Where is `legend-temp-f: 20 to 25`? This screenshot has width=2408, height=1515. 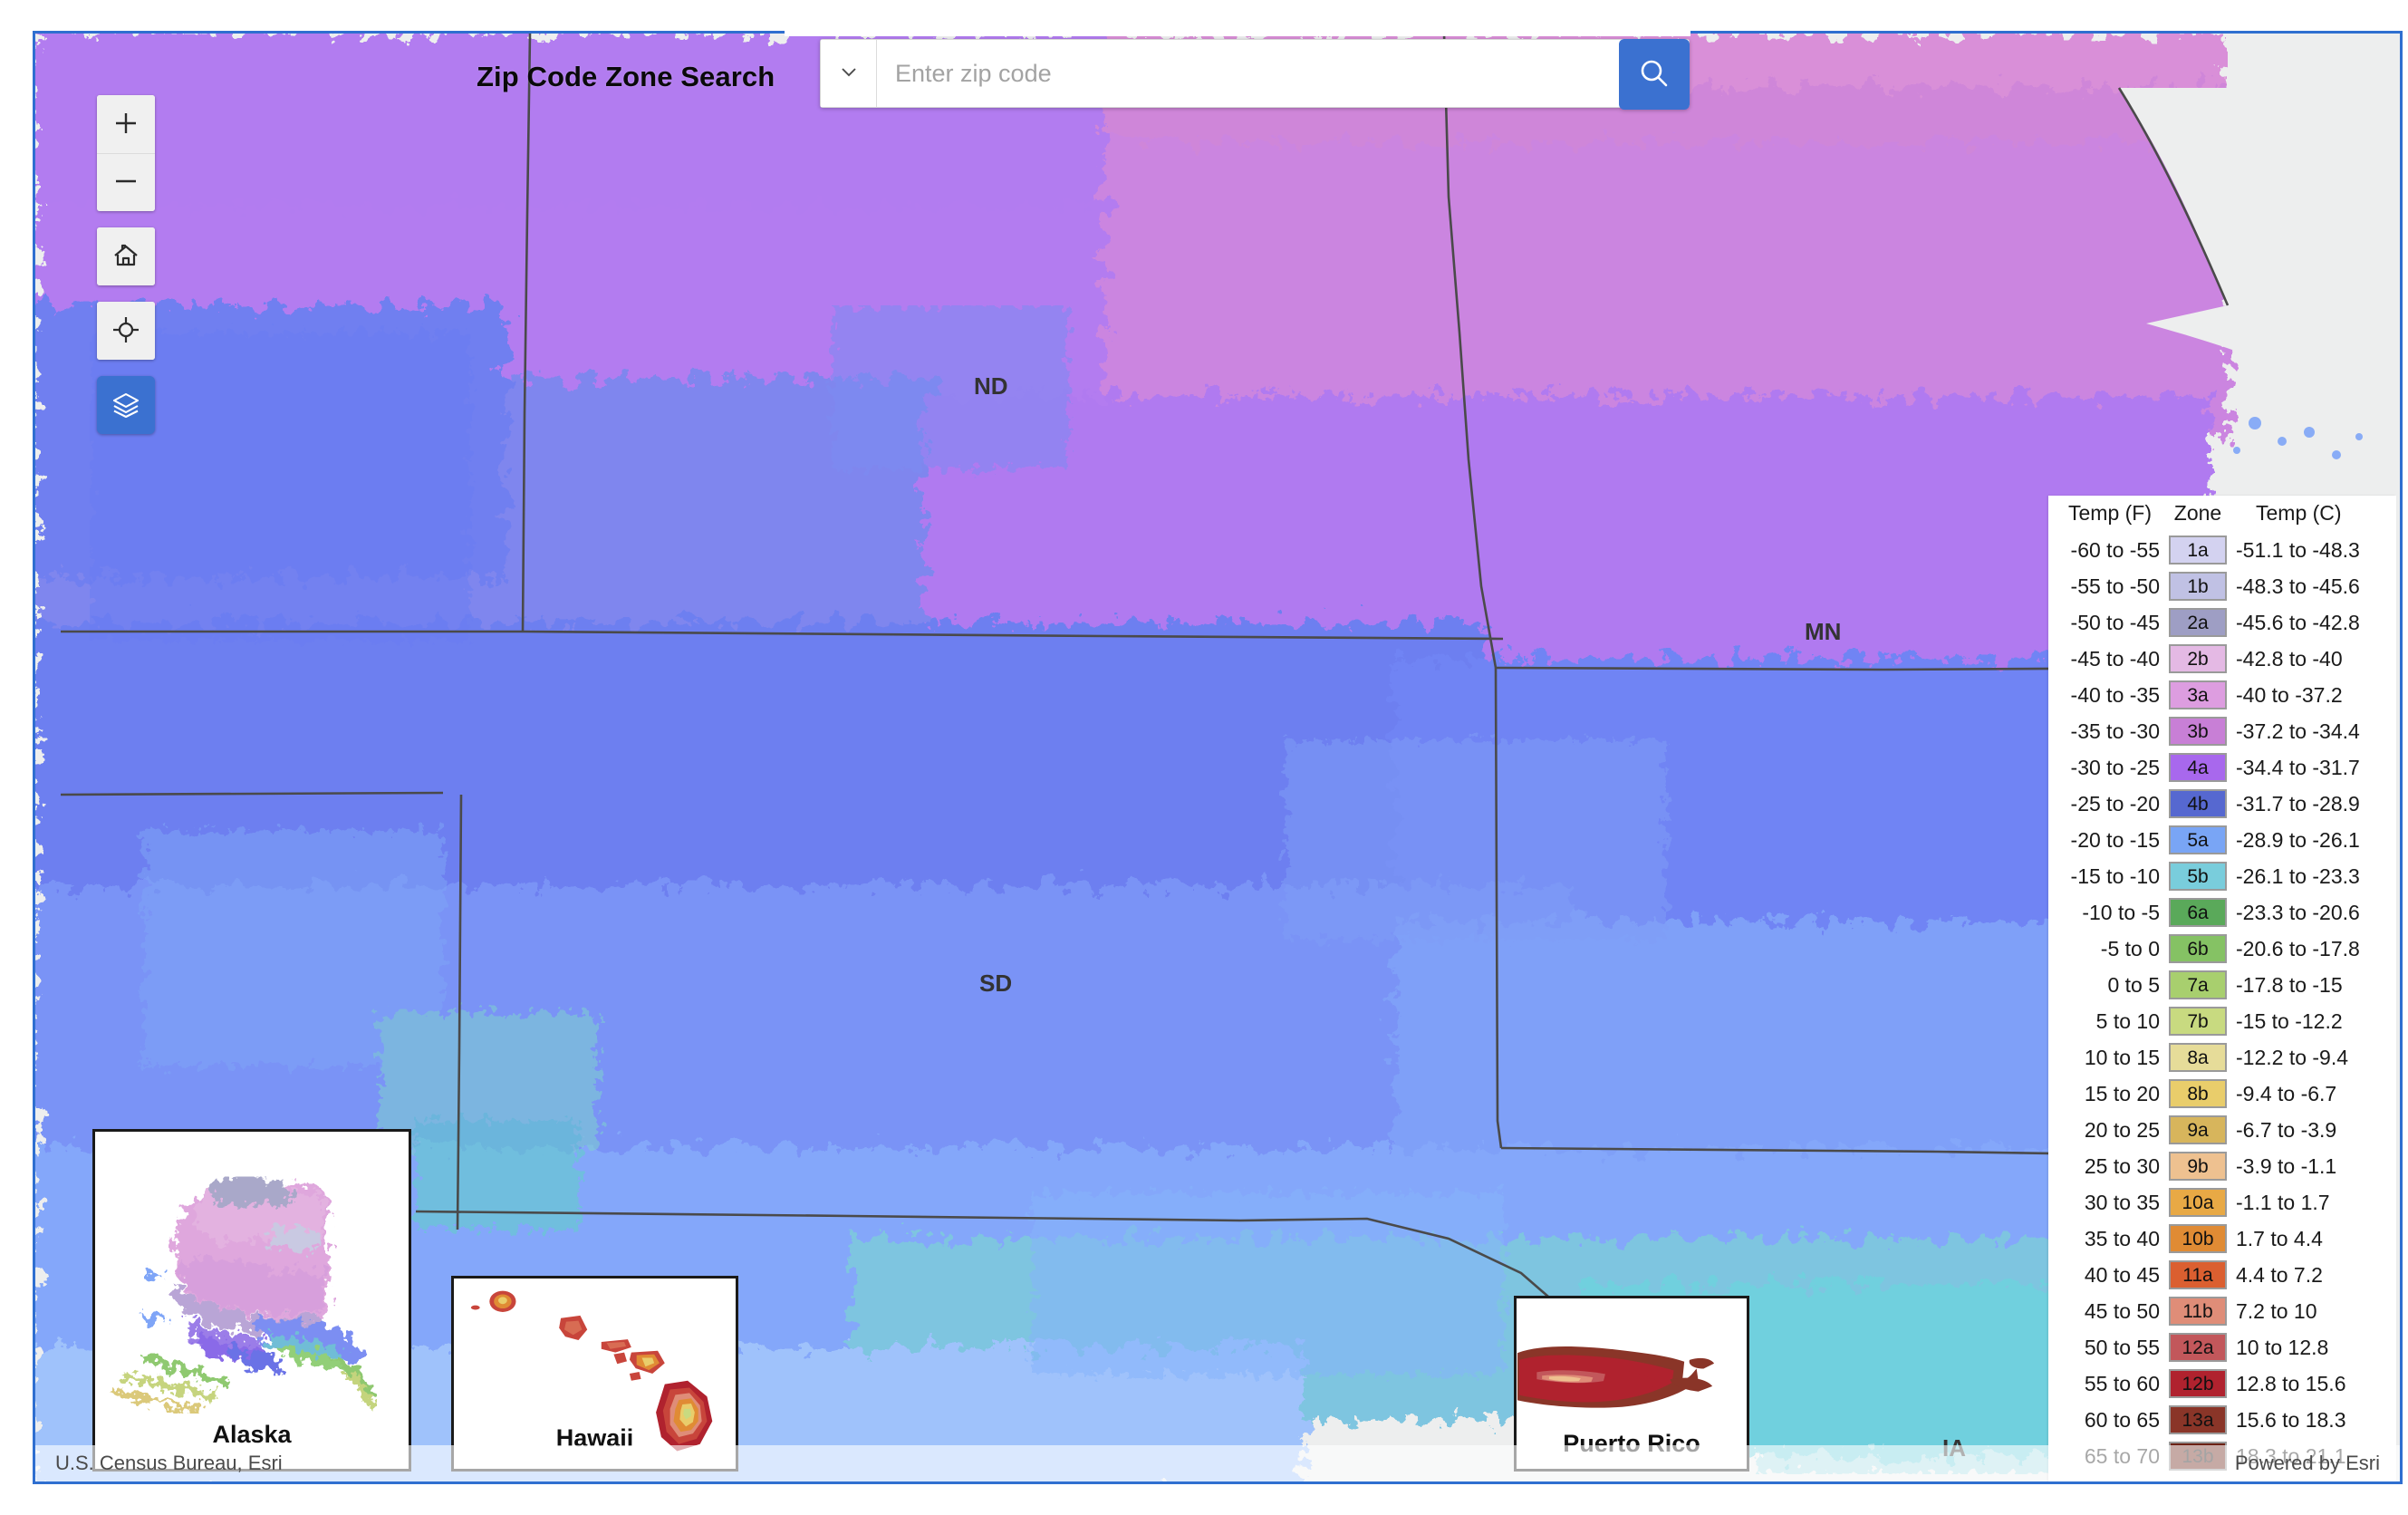 legend-temp-f: 20 to 25 is located at coordinates (2122, 1129).